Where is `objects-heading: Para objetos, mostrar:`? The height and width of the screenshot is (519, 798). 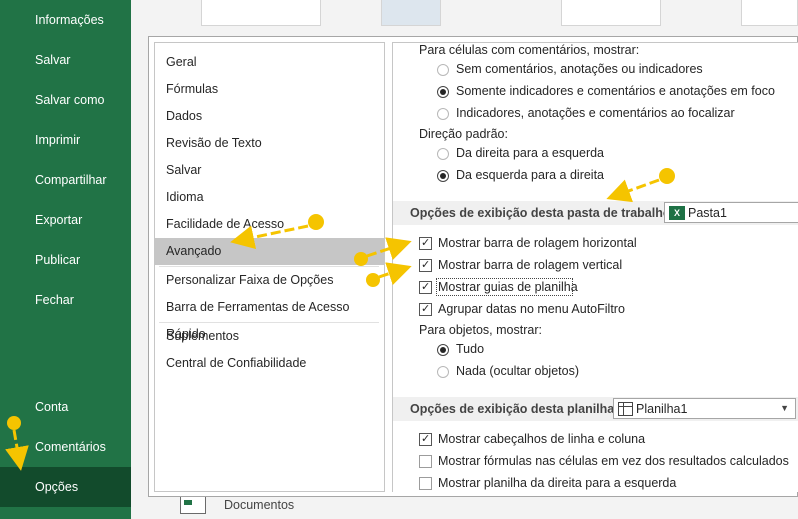 objects-heading: Para objetos, mostrar: is located at coordinates (480, 330).